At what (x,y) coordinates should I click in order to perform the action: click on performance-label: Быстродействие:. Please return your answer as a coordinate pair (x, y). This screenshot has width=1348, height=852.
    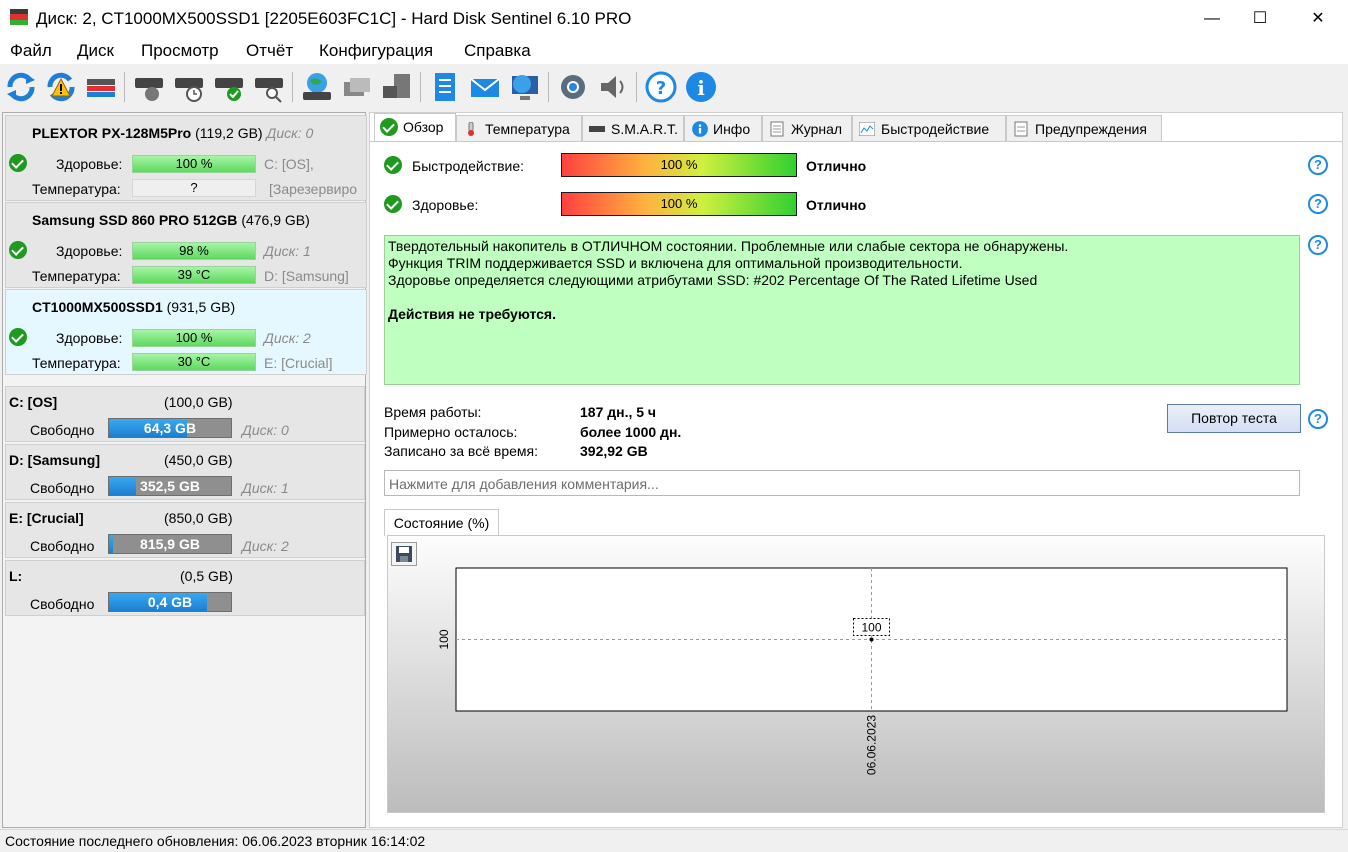
    Looking at the image, I should click on (468, 166).